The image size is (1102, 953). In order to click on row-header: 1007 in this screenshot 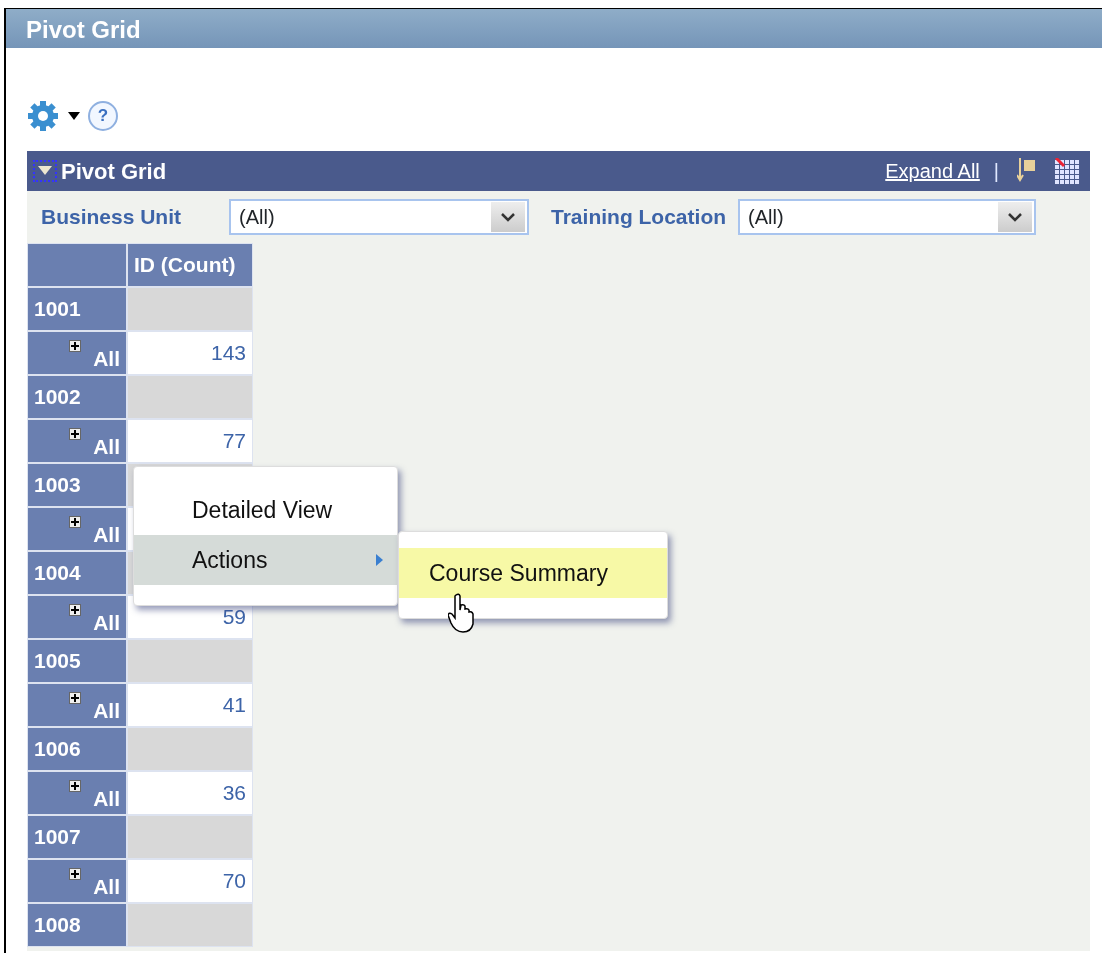, I will do `click(77, 837)`.